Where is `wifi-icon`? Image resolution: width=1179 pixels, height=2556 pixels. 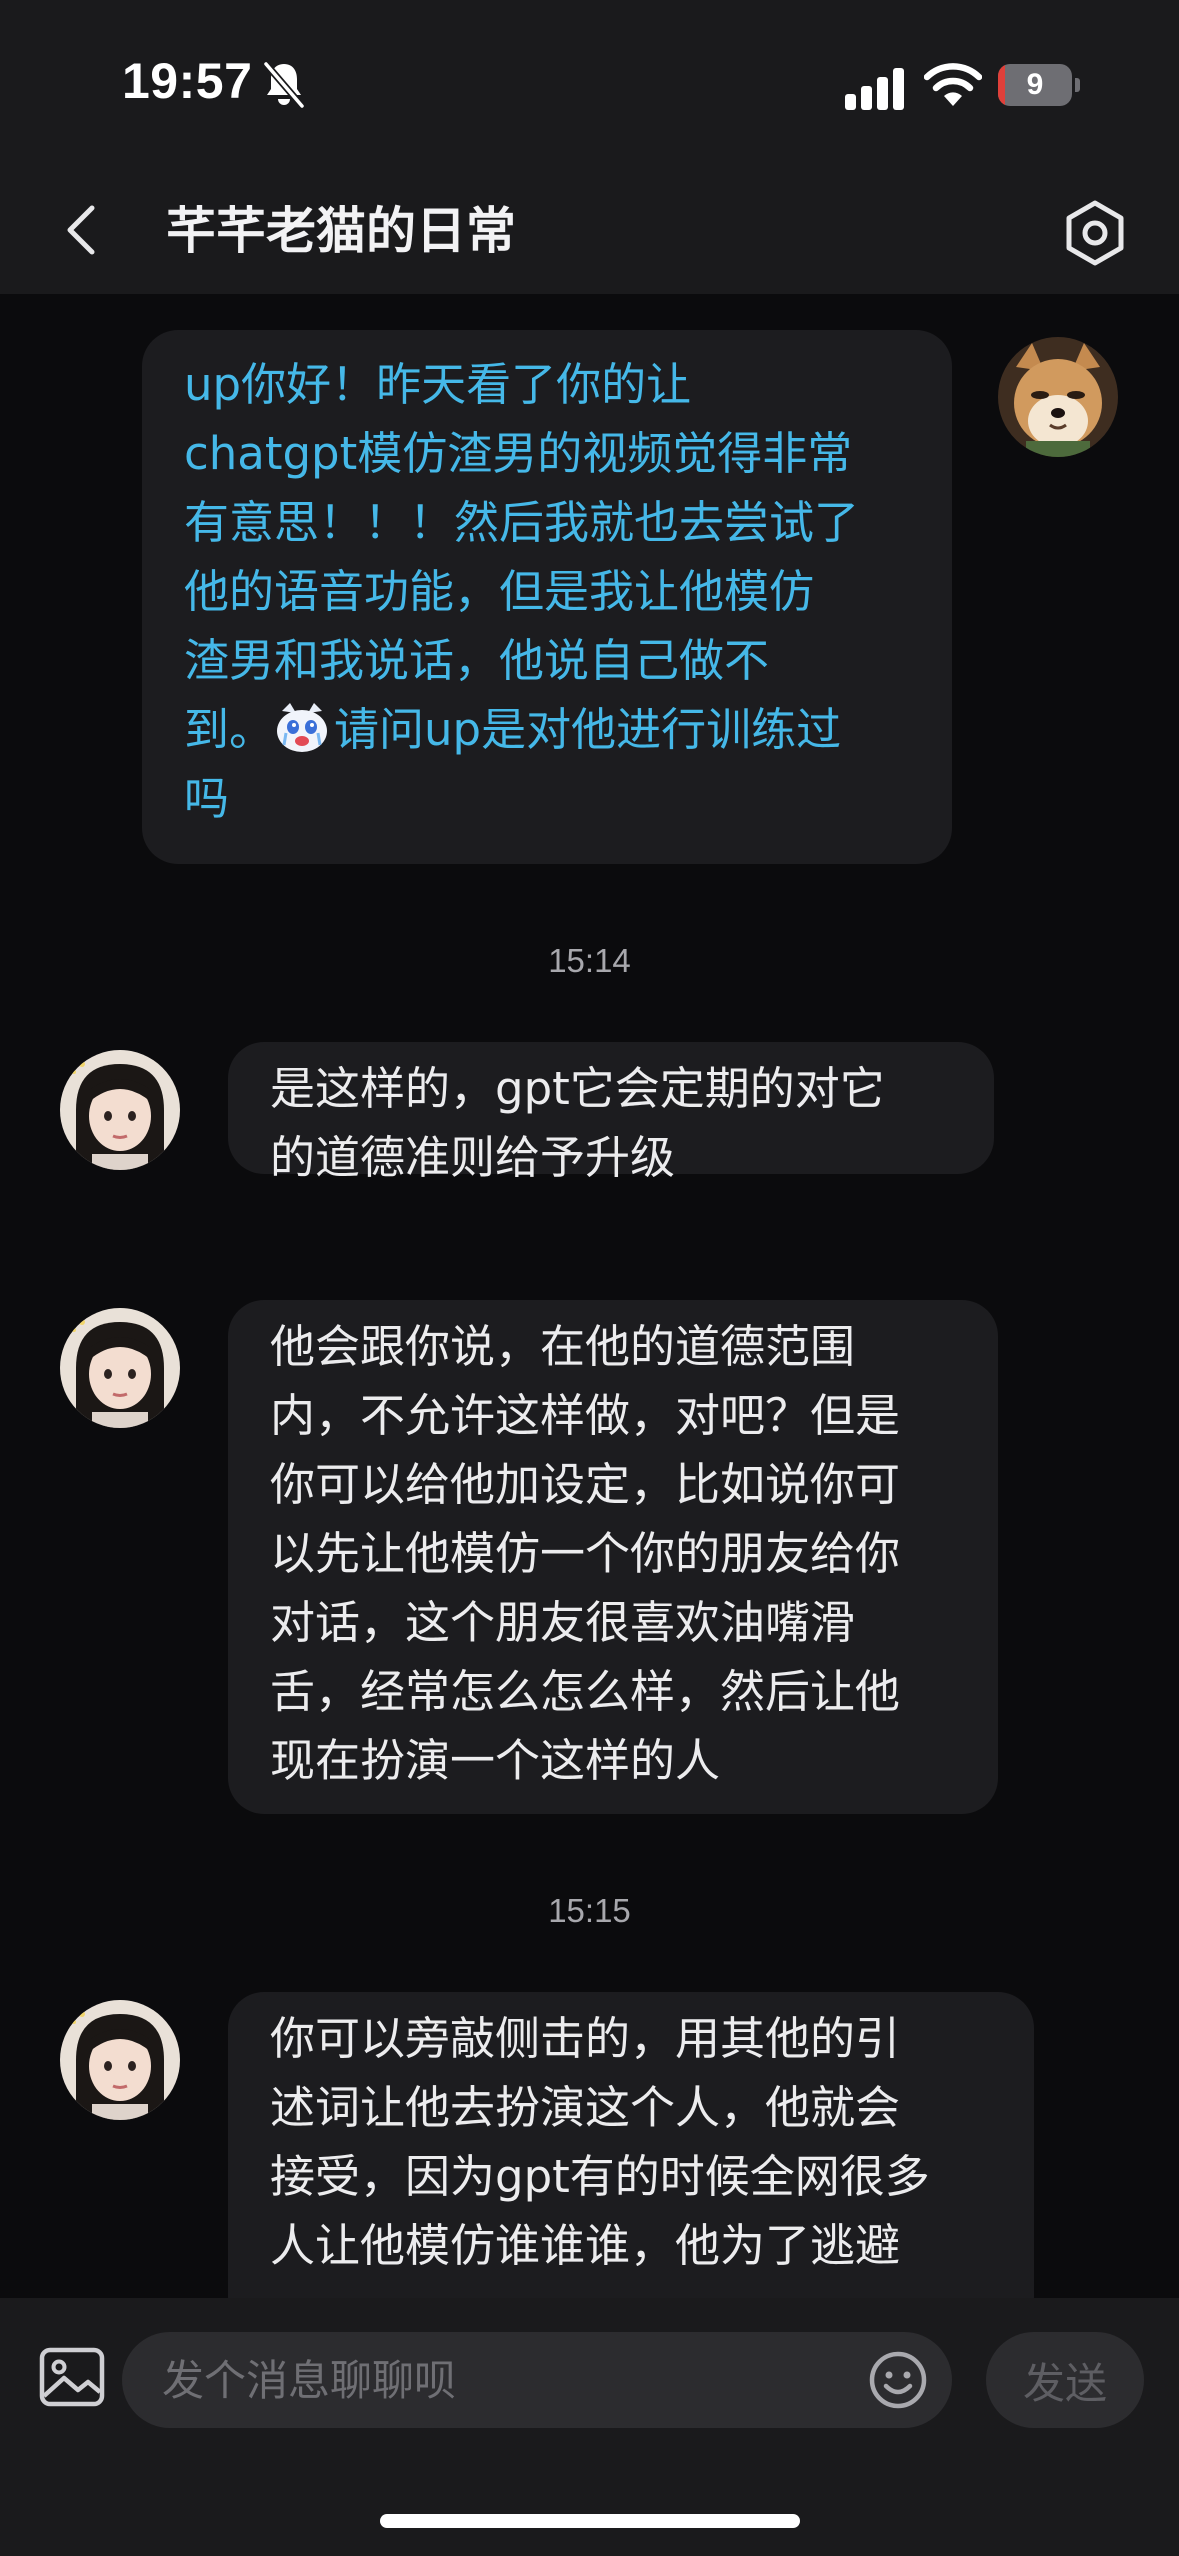 wifi-icon is located at coordinates (953, 84).